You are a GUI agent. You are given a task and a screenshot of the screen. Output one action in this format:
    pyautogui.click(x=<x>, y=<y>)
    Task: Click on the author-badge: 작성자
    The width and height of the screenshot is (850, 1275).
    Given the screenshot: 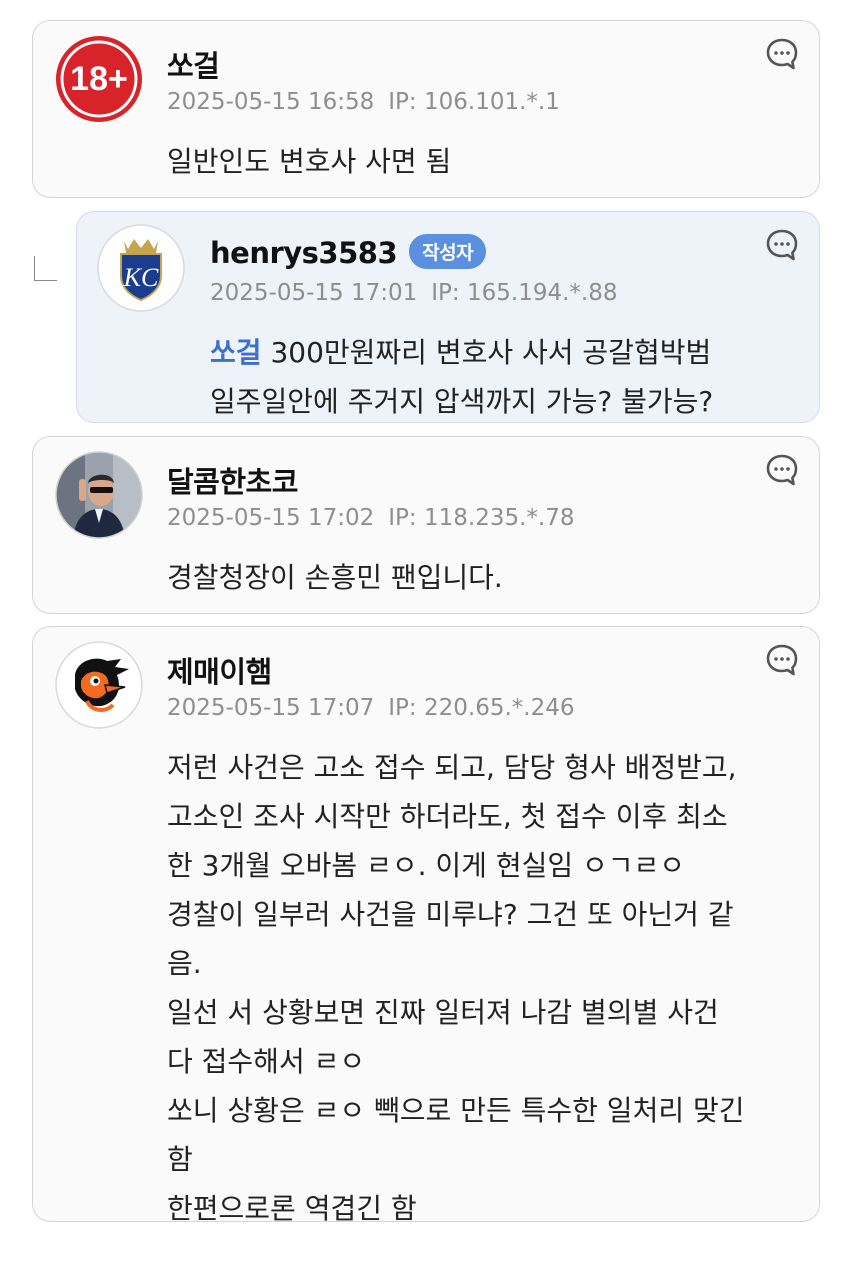 What is the action you would take?
    pyautogui.click(x=448, y=251)
    